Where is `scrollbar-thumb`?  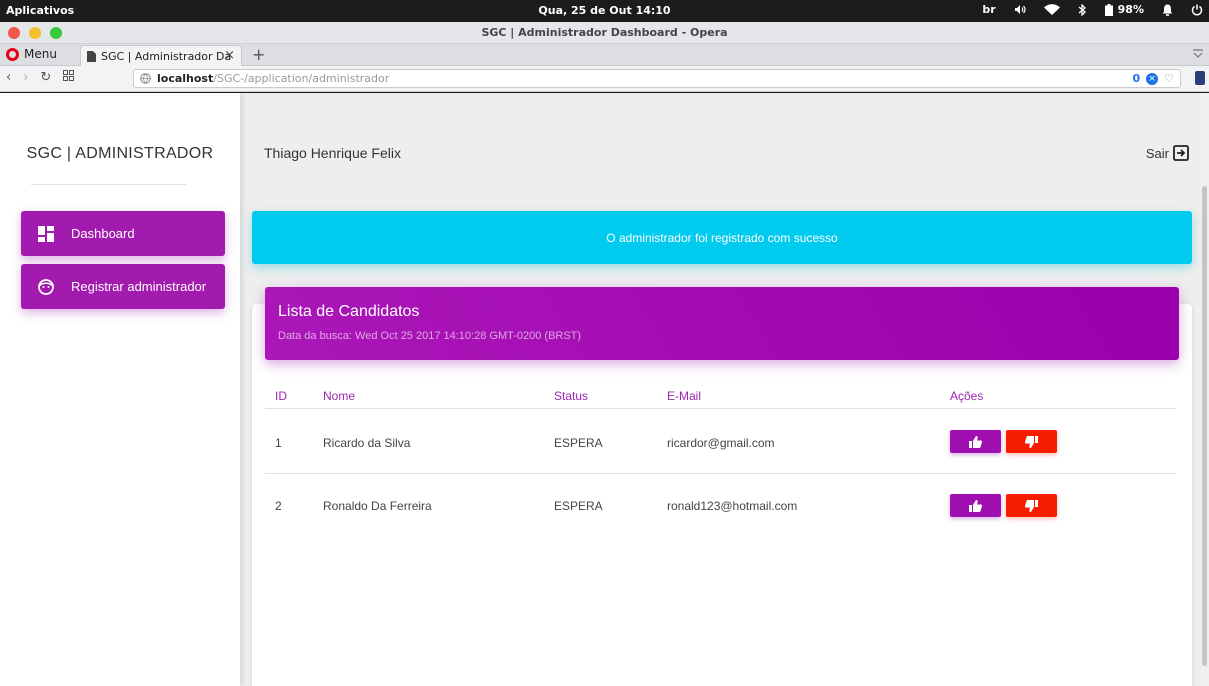
scrollbar-thumb is located at coordinates (1204, 426).